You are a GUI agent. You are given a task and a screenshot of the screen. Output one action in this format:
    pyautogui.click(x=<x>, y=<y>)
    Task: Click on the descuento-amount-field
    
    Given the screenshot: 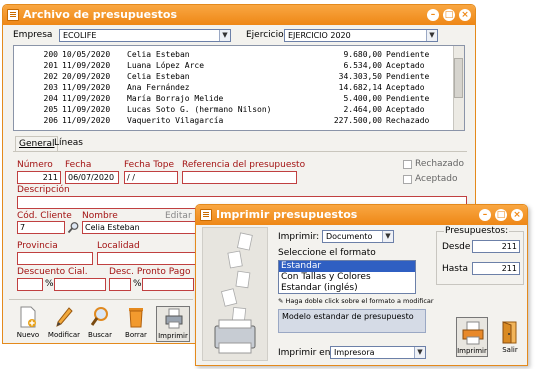 What is the action you would take?
    pyautogui.click(x=80, y=284)
    